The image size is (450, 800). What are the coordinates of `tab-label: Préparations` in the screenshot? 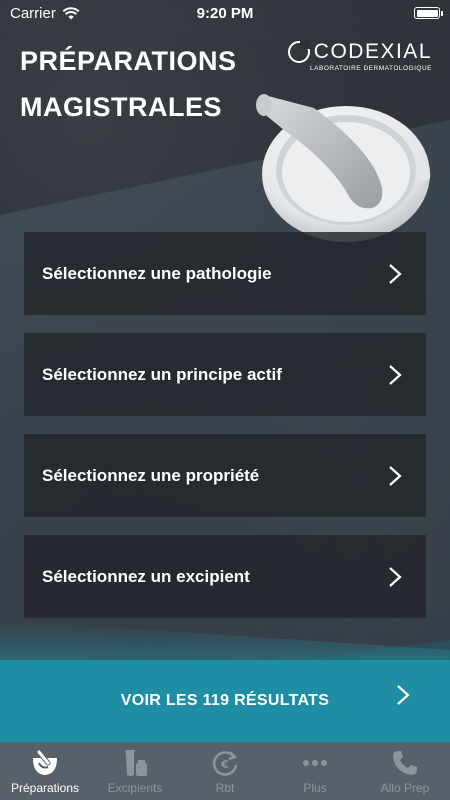 It's located at (45, 788).